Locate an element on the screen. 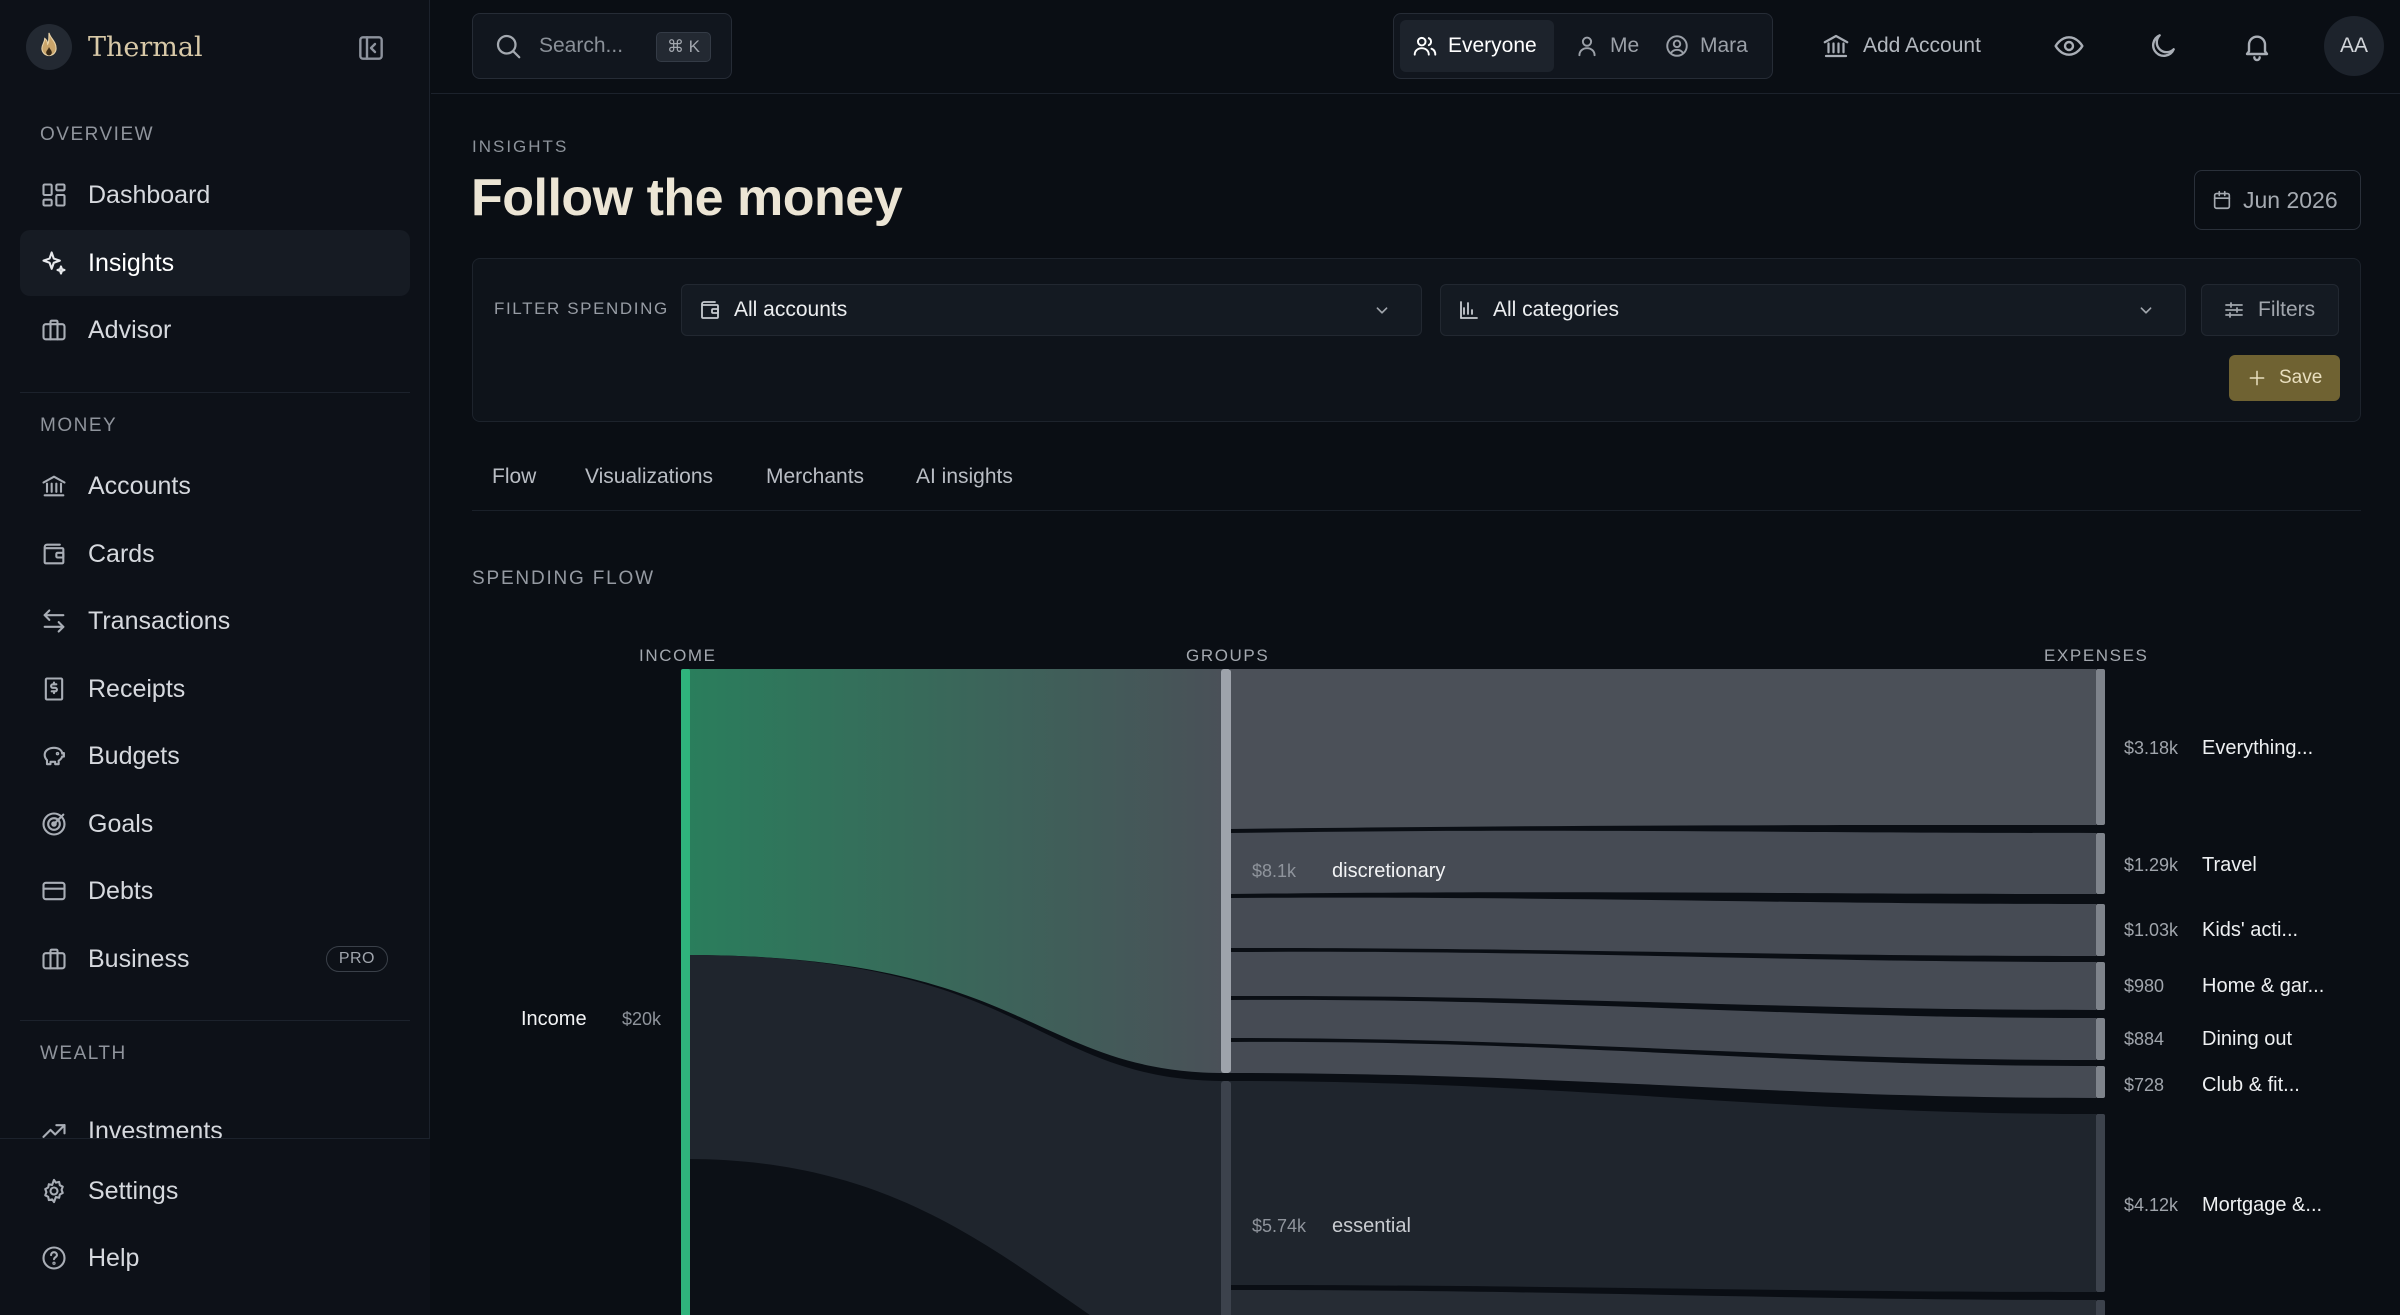 The height and width of the screenshot is (1315, 2400). scope-label: Everyone is located at coordinates (1492, 45).